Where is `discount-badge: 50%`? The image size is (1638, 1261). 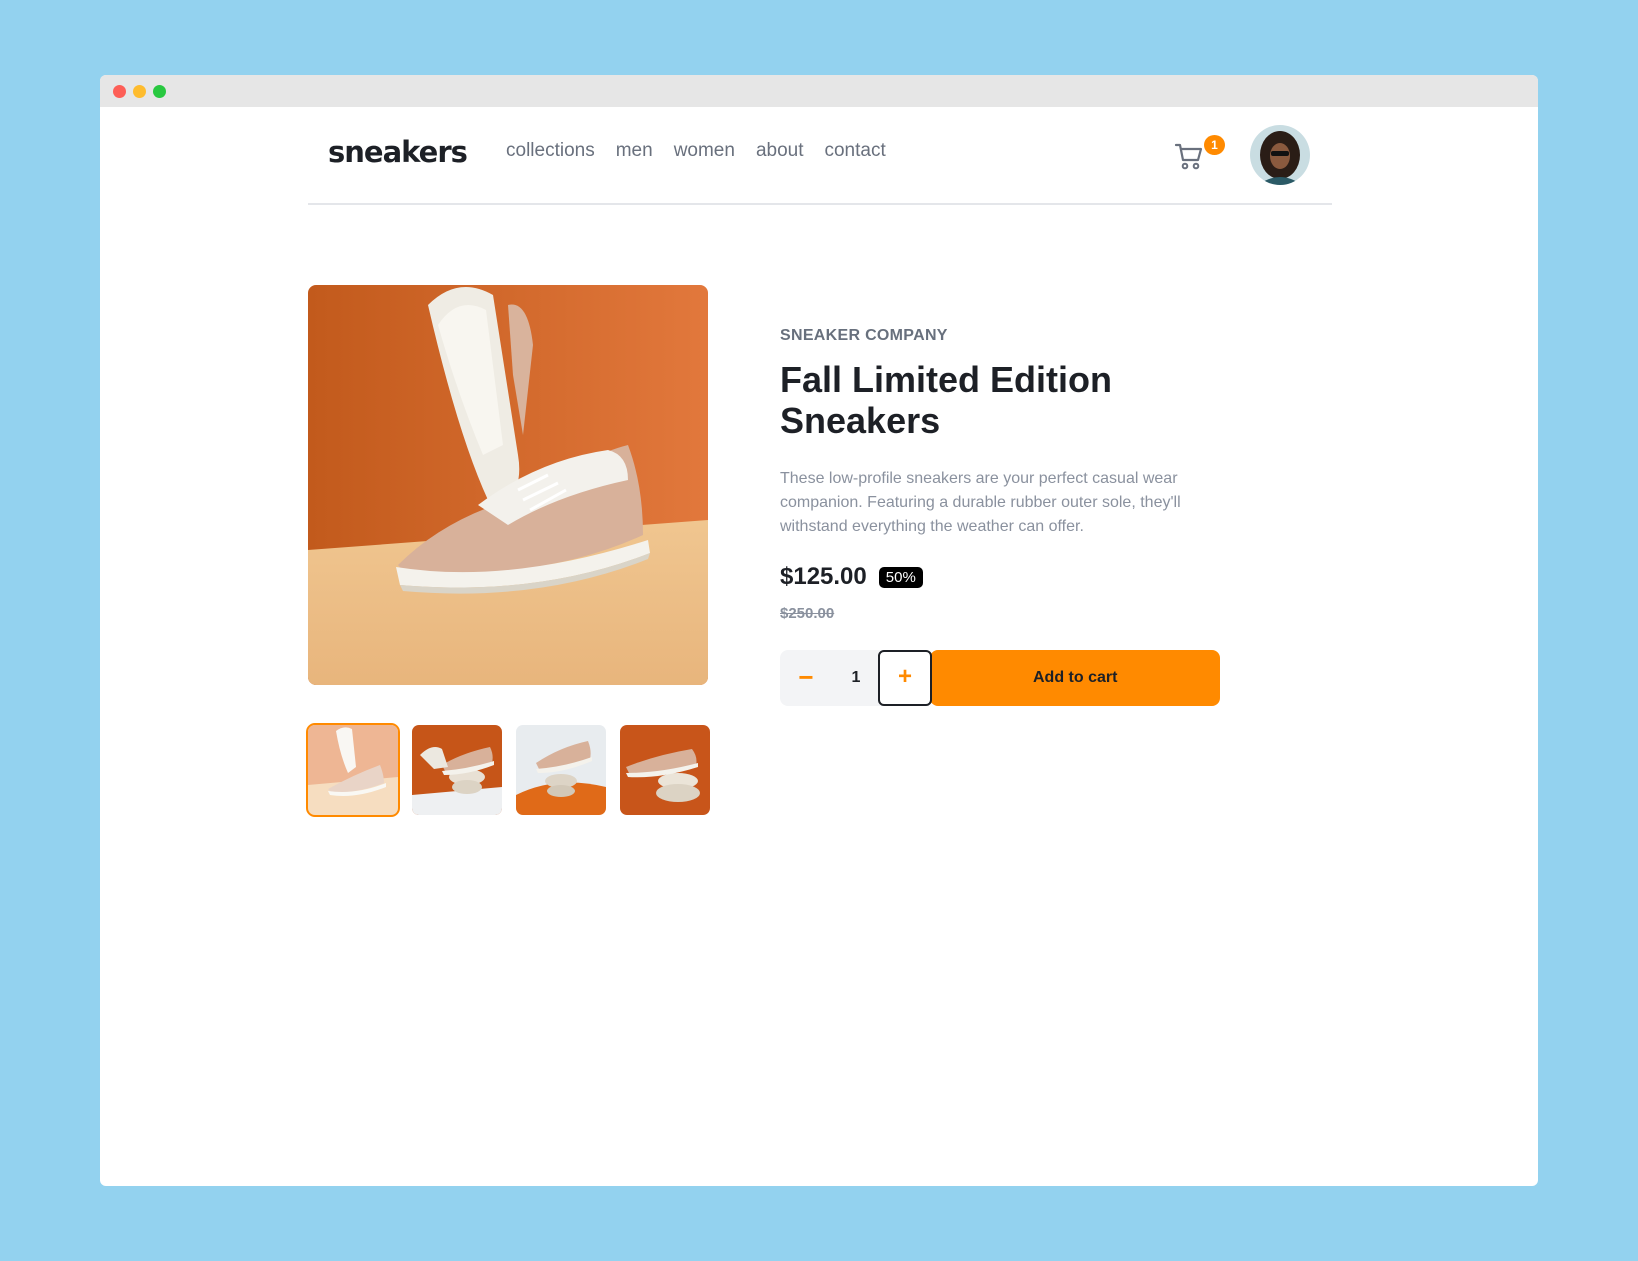
discount-badge: 50% is located at coordinates (900, 577).